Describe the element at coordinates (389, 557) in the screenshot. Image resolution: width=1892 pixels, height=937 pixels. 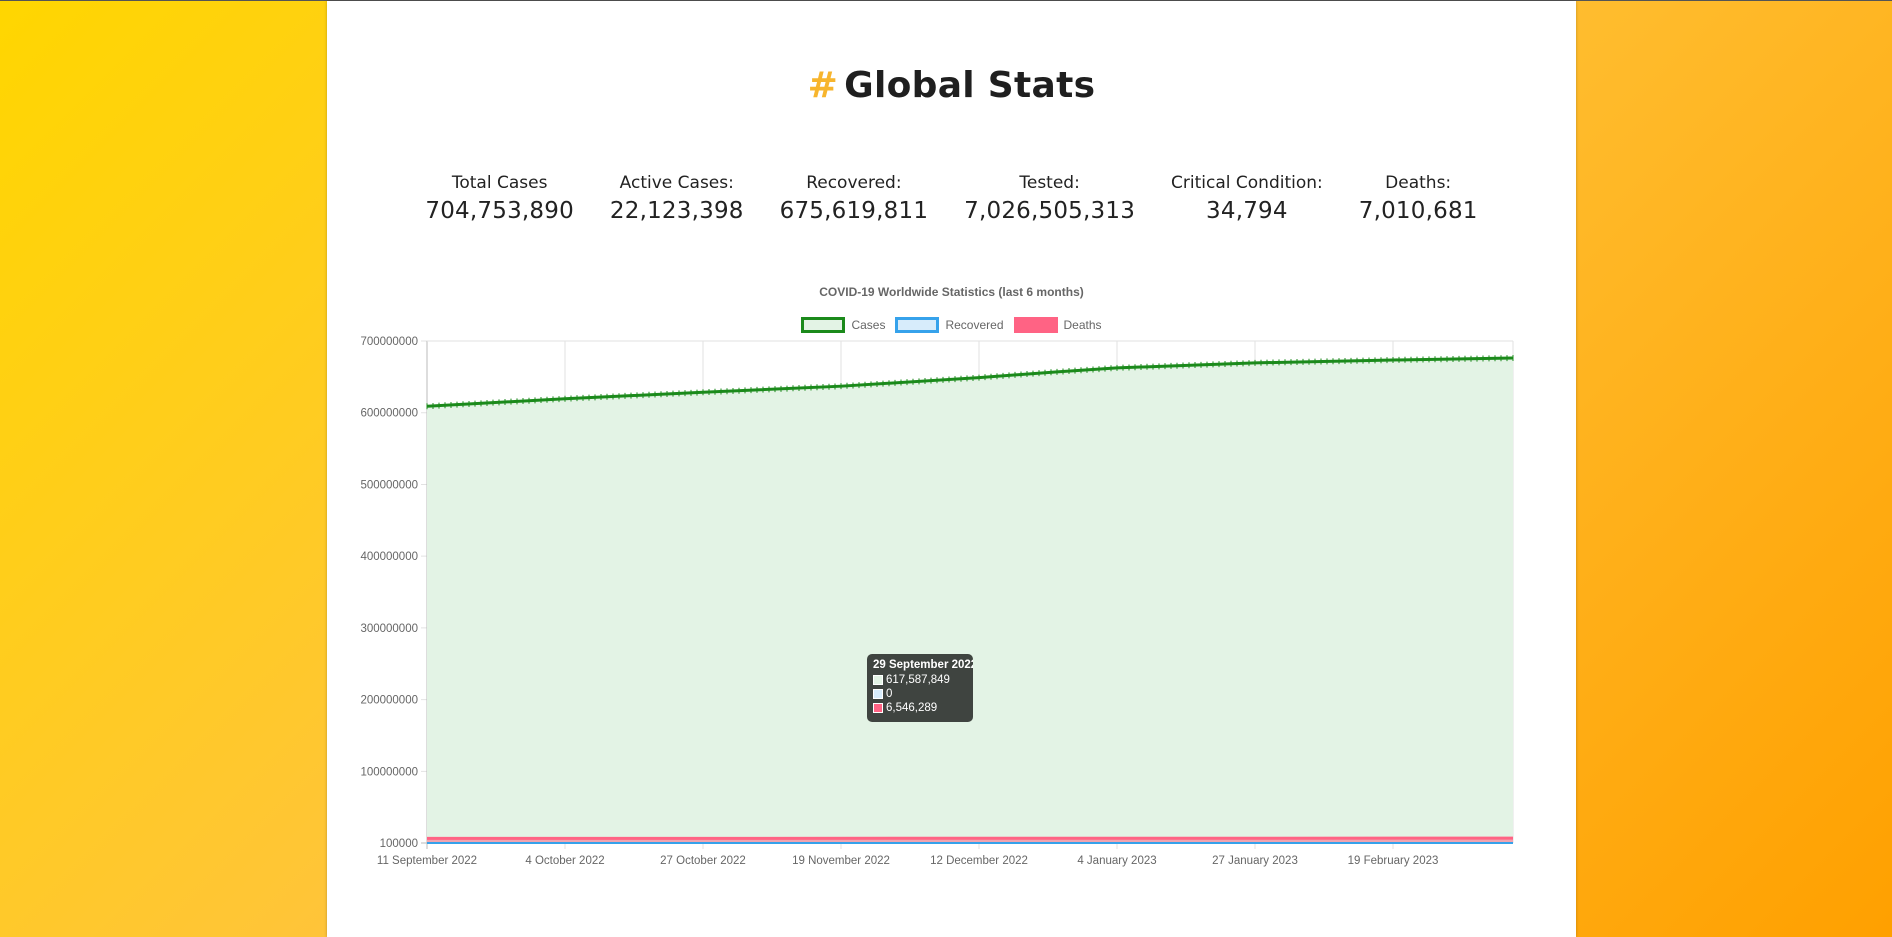
I see `y-tick-label: 400000000` at that location.